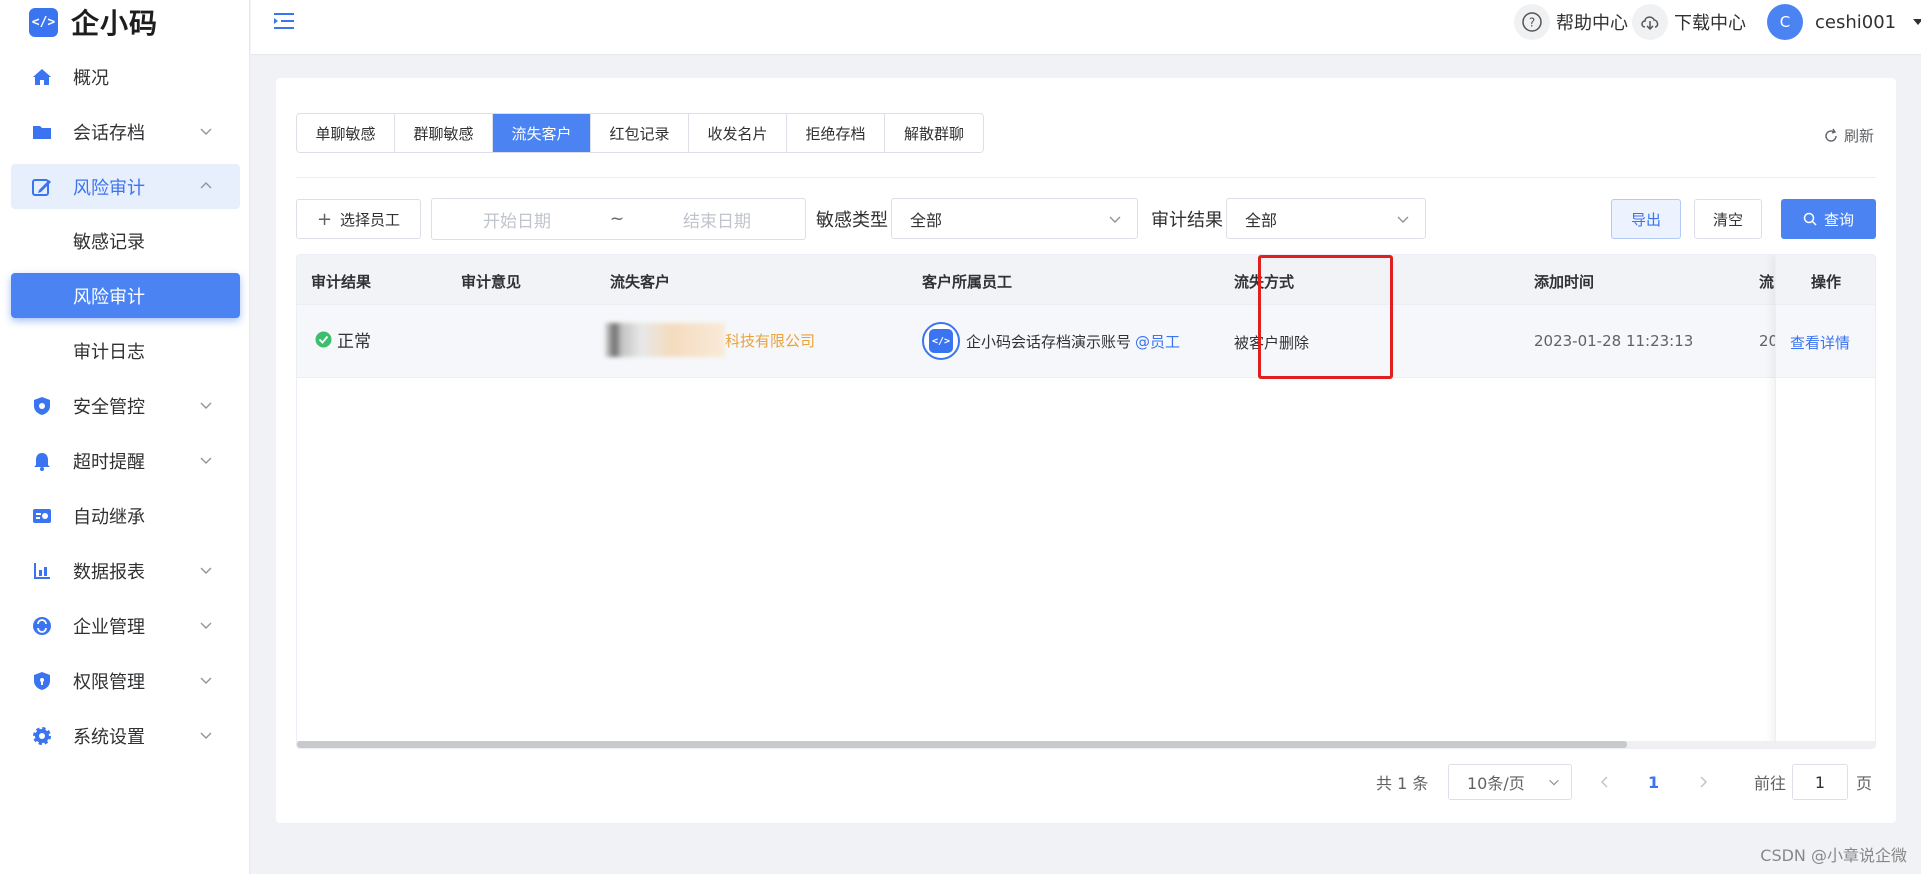  Describe the element at coordinates (1086, 27) in the screenshot. I see `top-header: ? 帮助中心 下载中心 C ceshi001` at that location.